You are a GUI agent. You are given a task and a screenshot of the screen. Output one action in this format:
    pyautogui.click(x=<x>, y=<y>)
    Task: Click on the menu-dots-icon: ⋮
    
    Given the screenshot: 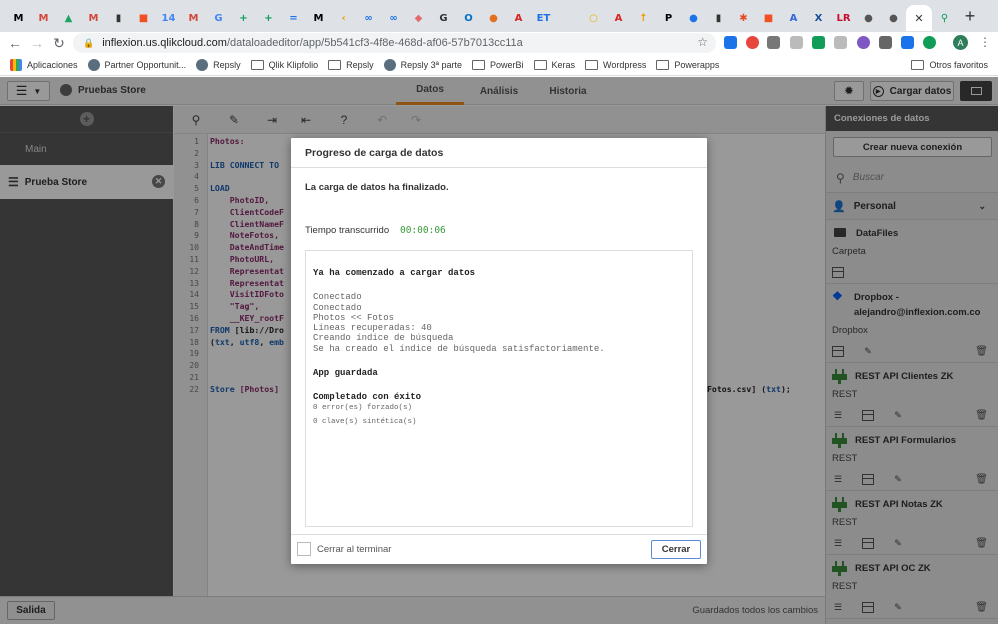 What is the action you would take?
    pyautogui.click(x=985, y=42)
    